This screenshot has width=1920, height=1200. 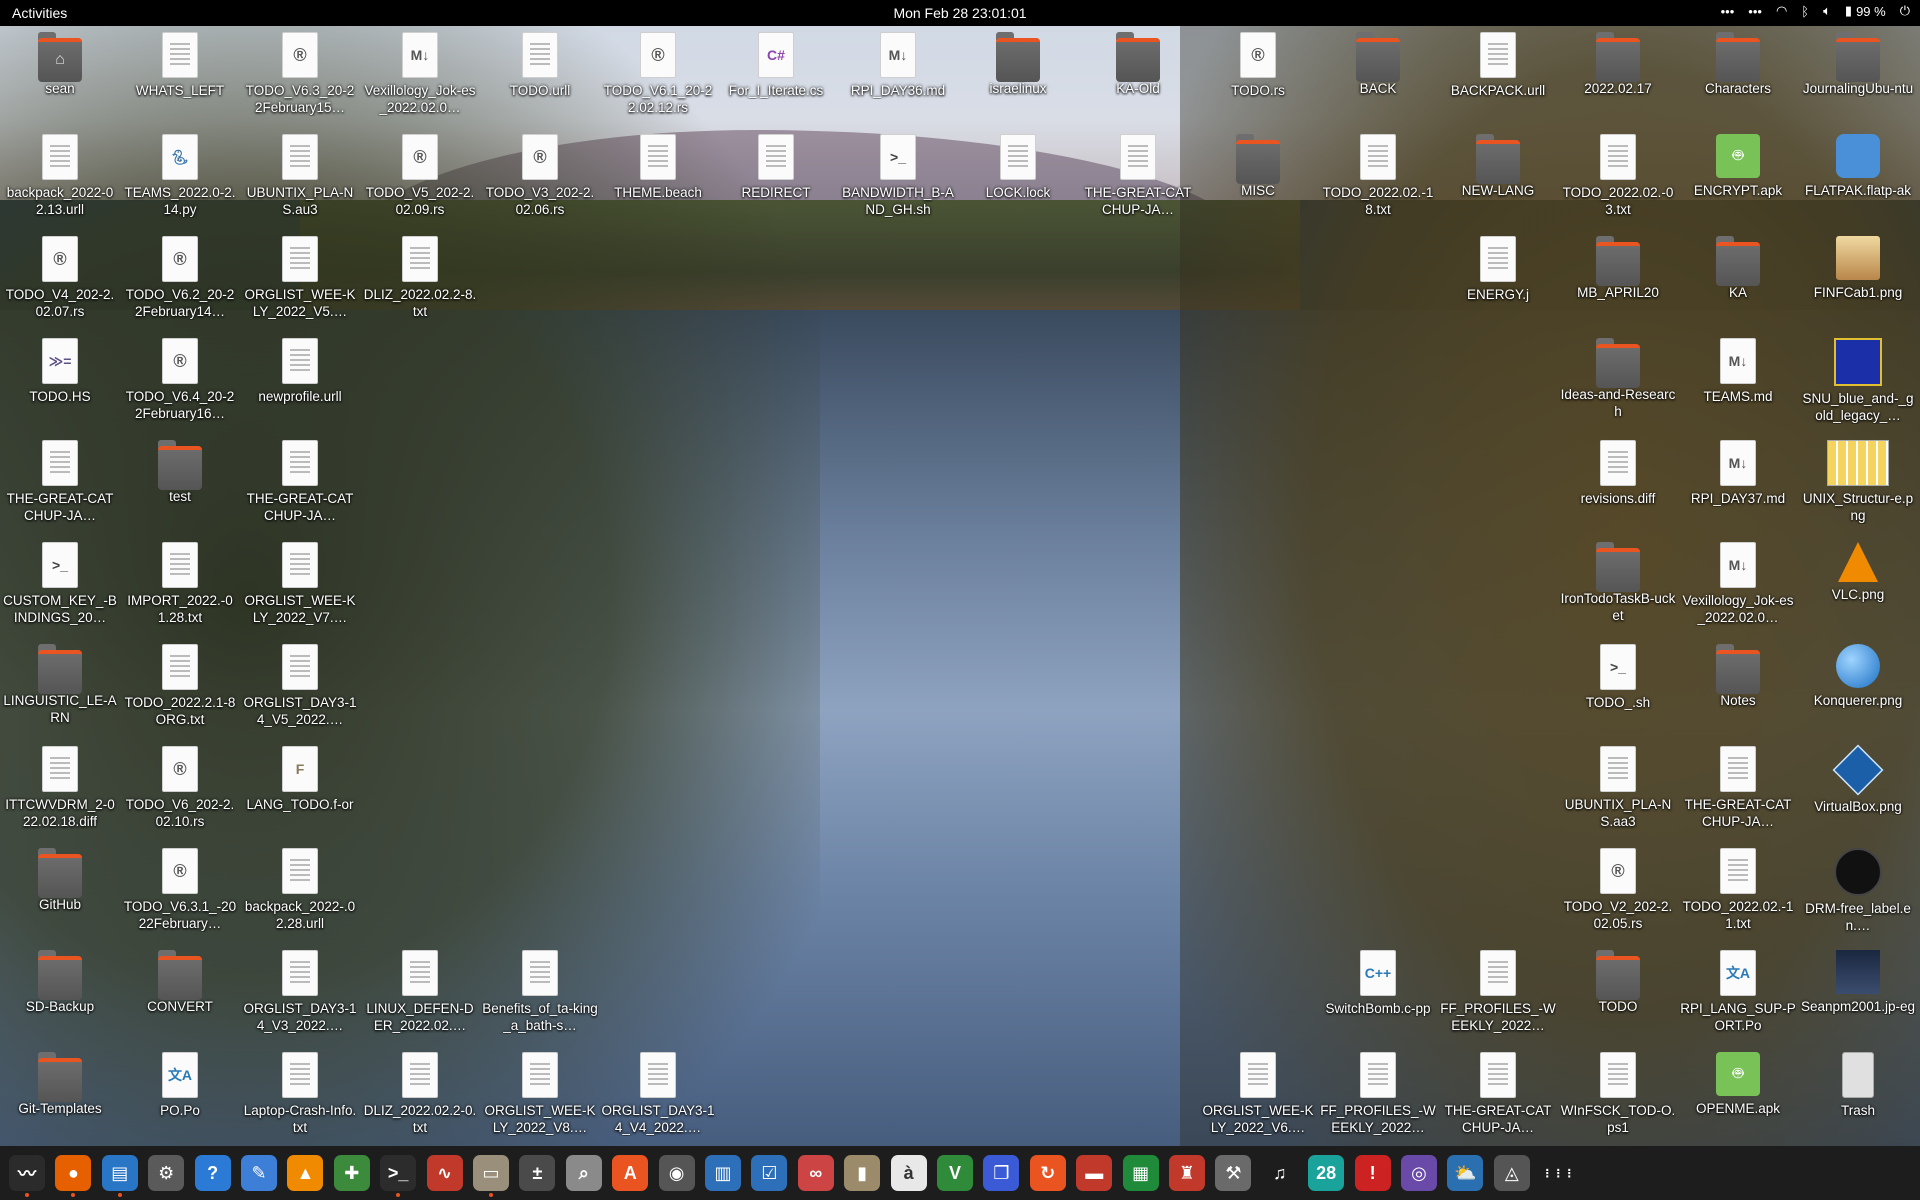 I want to click on files-icon: ▭, so click(x=491, y=1176).